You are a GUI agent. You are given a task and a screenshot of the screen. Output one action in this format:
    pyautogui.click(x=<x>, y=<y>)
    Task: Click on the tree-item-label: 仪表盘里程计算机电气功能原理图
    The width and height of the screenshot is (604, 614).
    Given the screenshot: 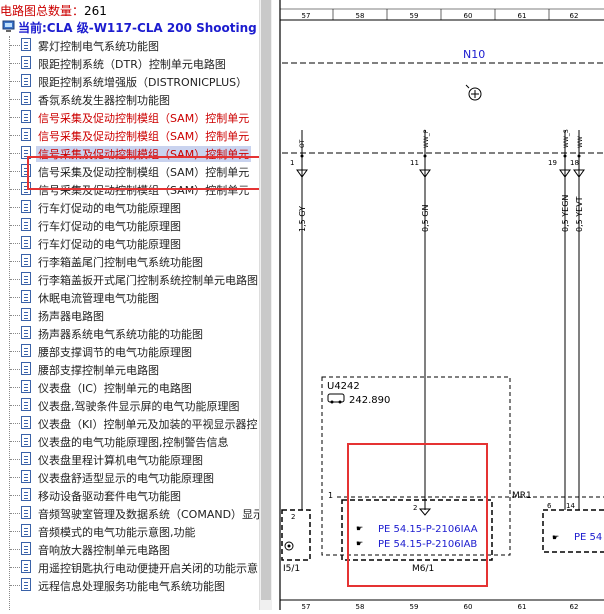 What is the action you would take?
    pyautogui.click(x=120, y=460)
    